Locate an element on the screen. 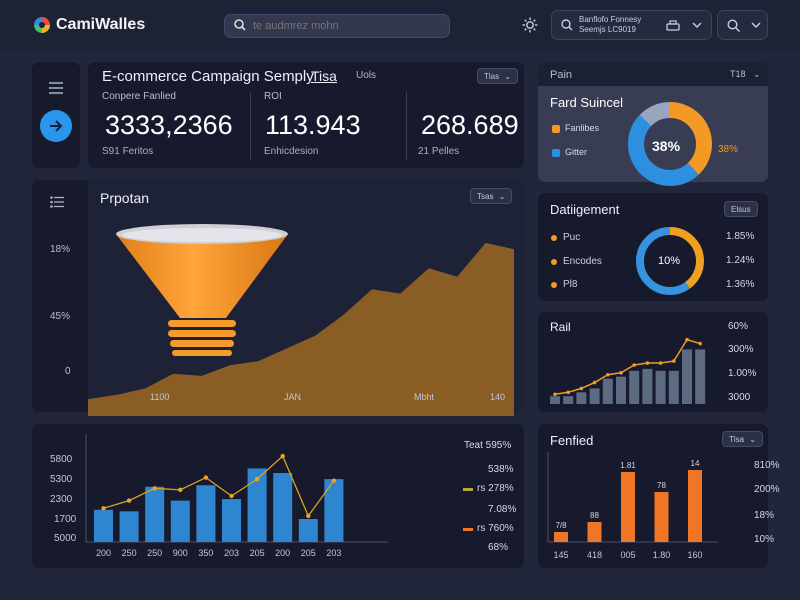 This screenshot has width=800, height=600. fenfied-data-label: 88 is located at coordinates (594, 515).